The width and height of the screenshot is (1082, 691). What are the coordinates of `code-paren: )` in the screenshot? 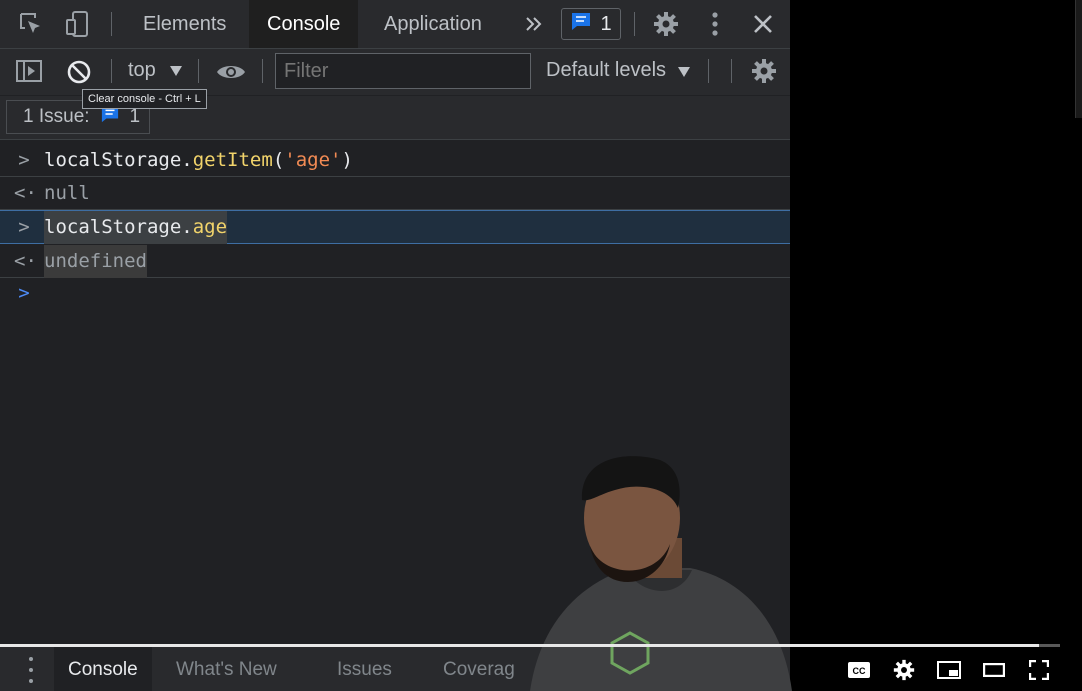 It's located at (347, 160).